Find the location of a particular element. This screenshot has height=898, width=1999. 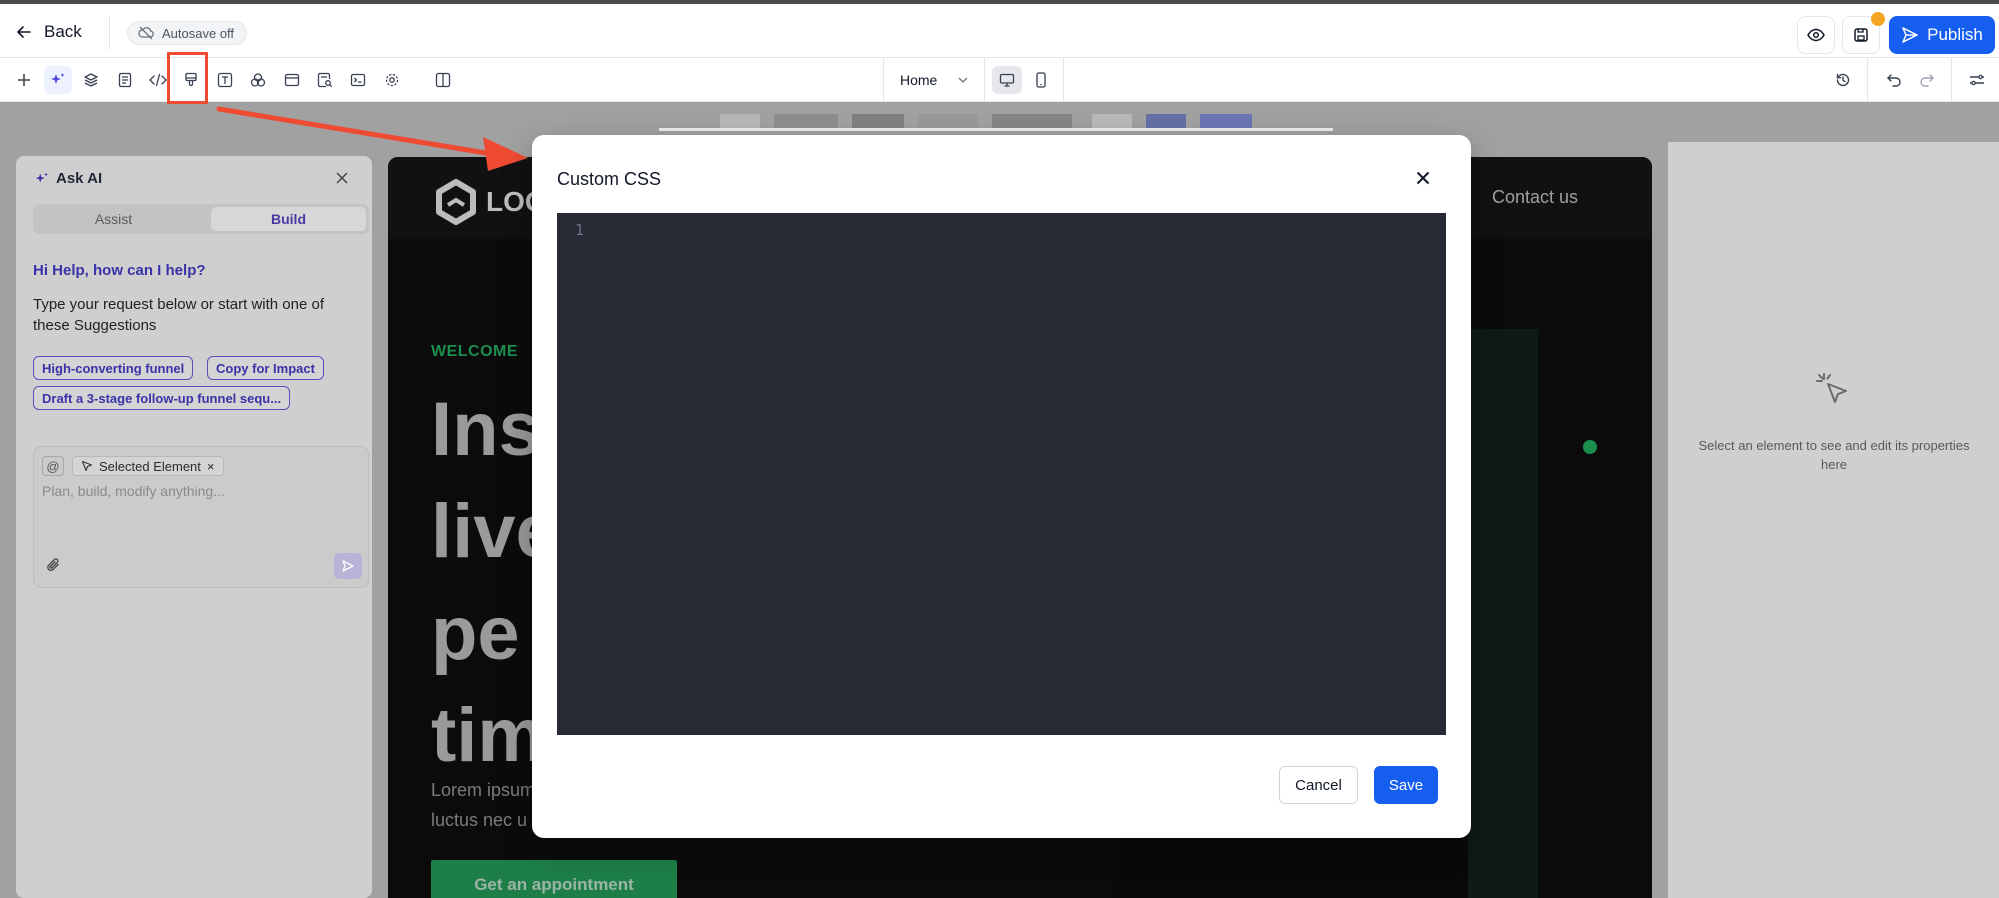

attach-file-button is located at coordinates (53, 567).